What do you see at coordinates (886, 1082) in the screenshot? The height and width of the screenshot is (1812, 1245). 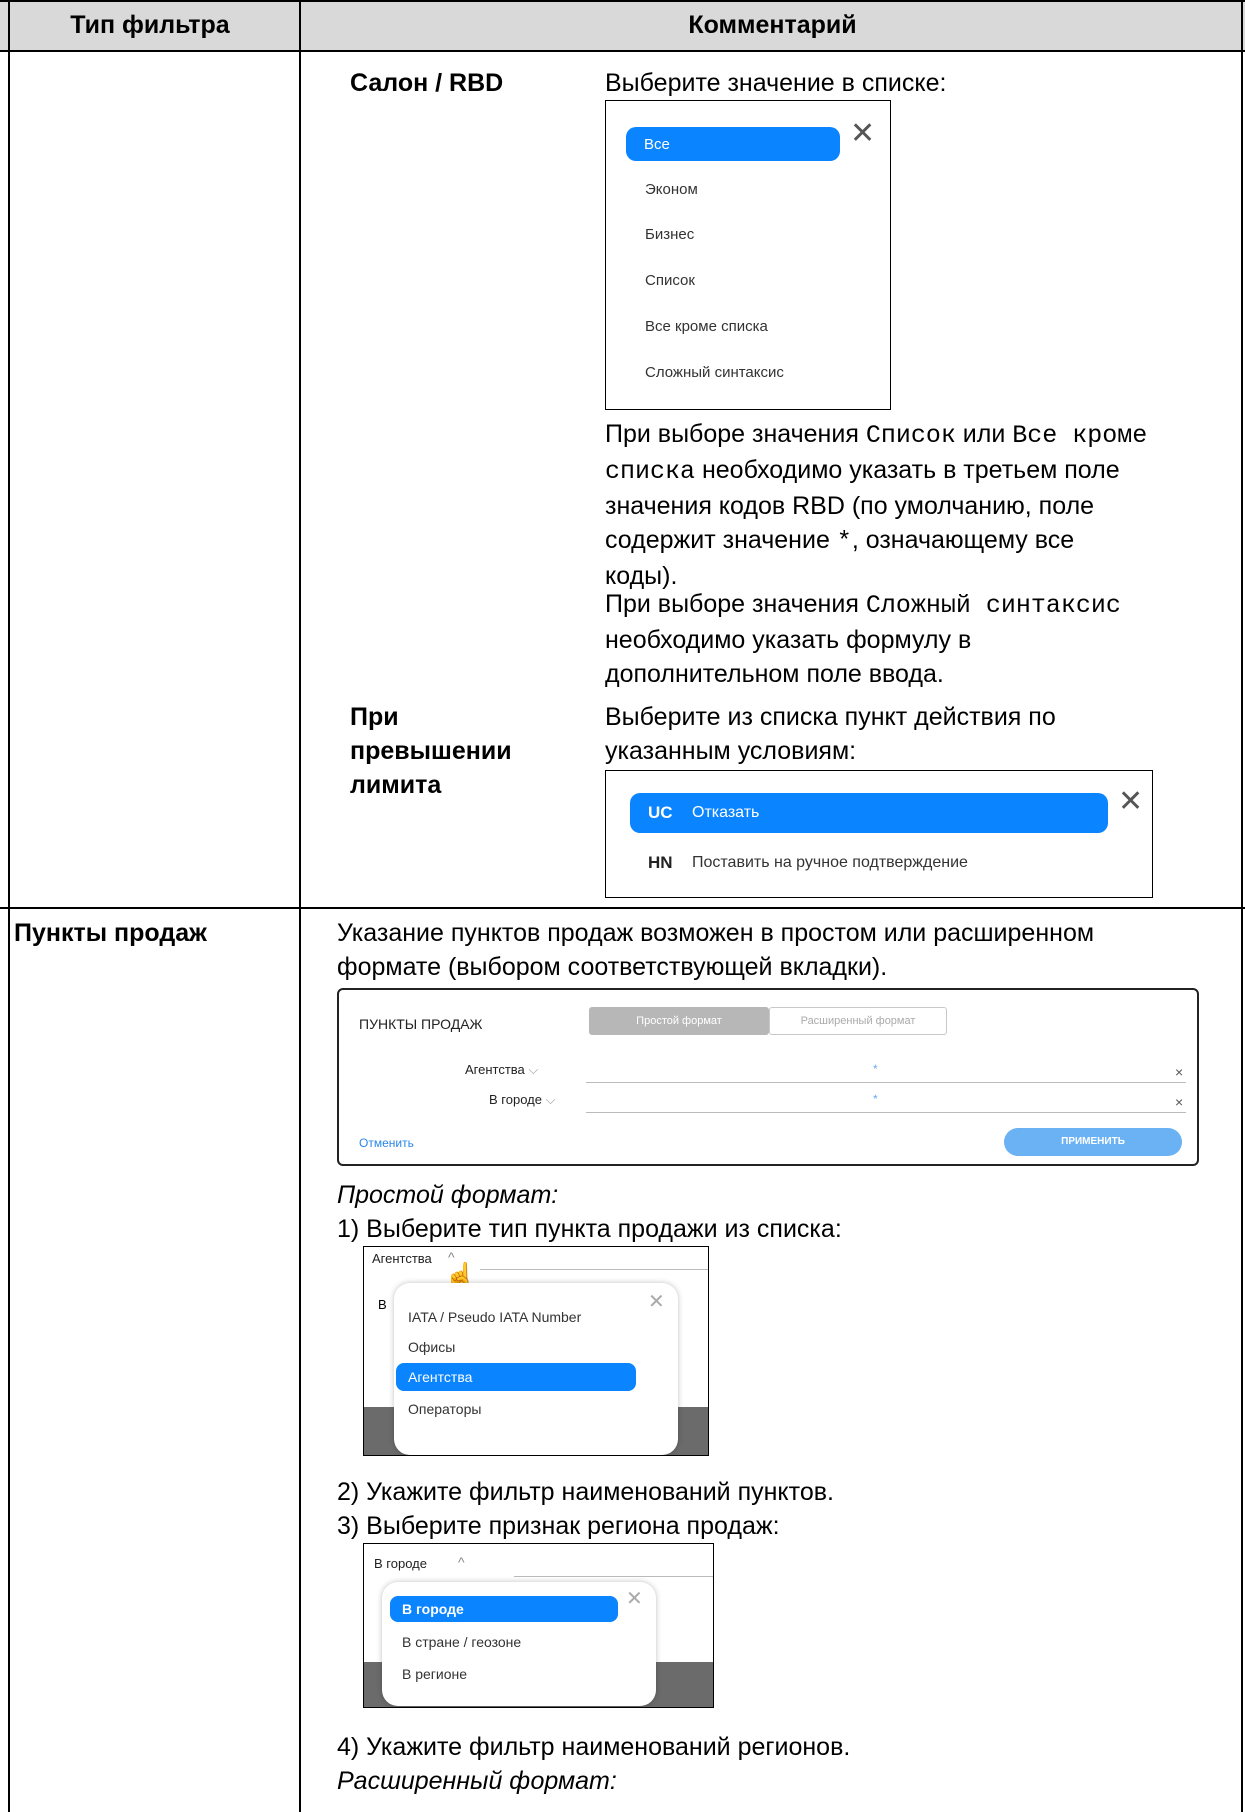 I see `row1-input-line` at bounding box center [886, 1082].